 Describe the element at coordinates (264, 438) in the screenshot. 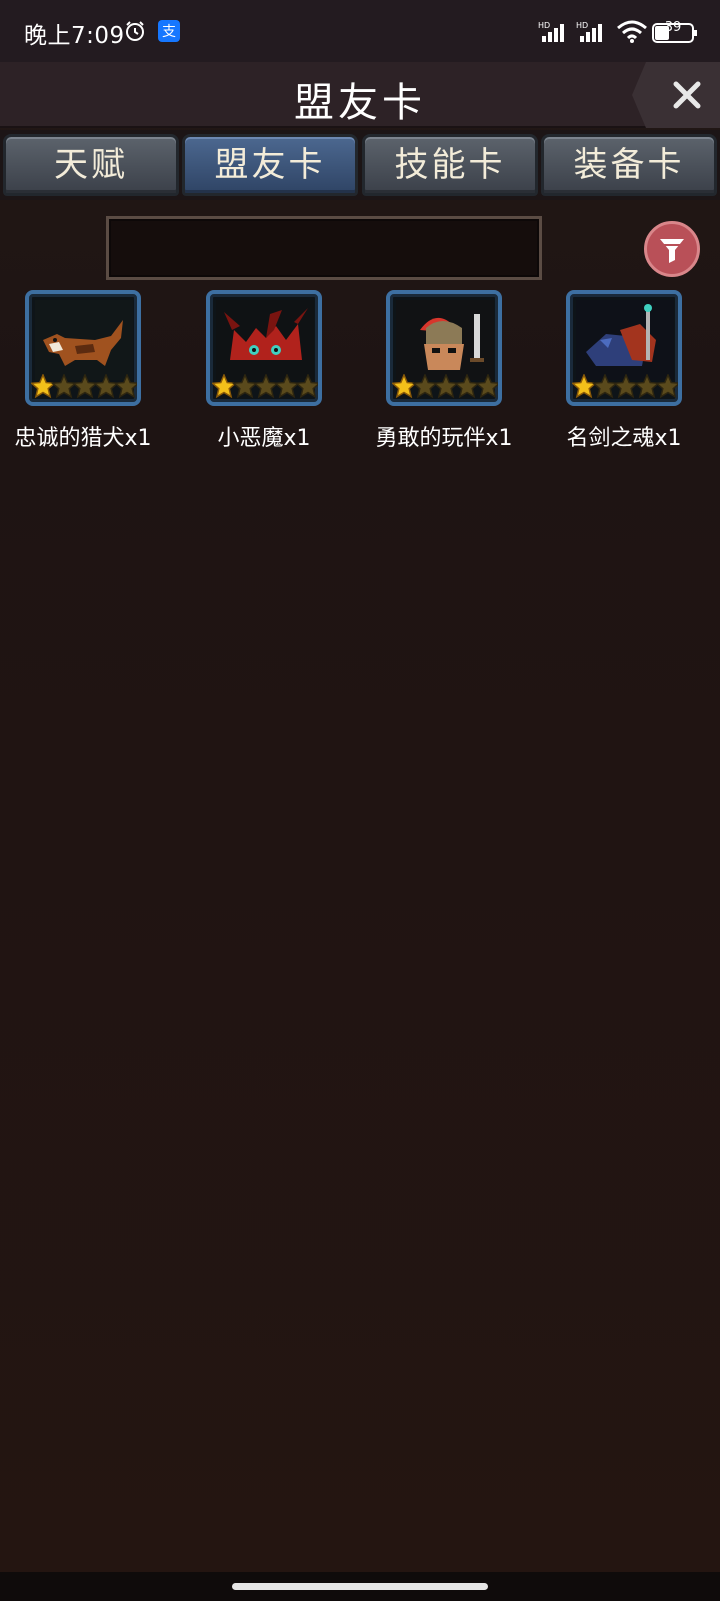

I see `card-name: 小恶魔x1` at that location.